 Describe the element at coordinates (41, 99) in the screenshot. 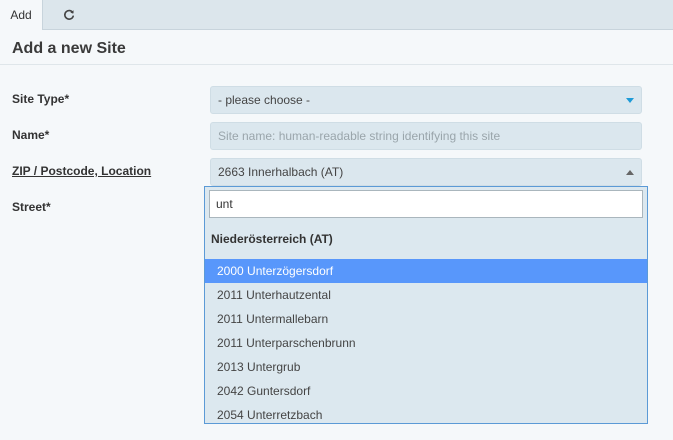

I see `site-type-label: Site Type*` at that location.